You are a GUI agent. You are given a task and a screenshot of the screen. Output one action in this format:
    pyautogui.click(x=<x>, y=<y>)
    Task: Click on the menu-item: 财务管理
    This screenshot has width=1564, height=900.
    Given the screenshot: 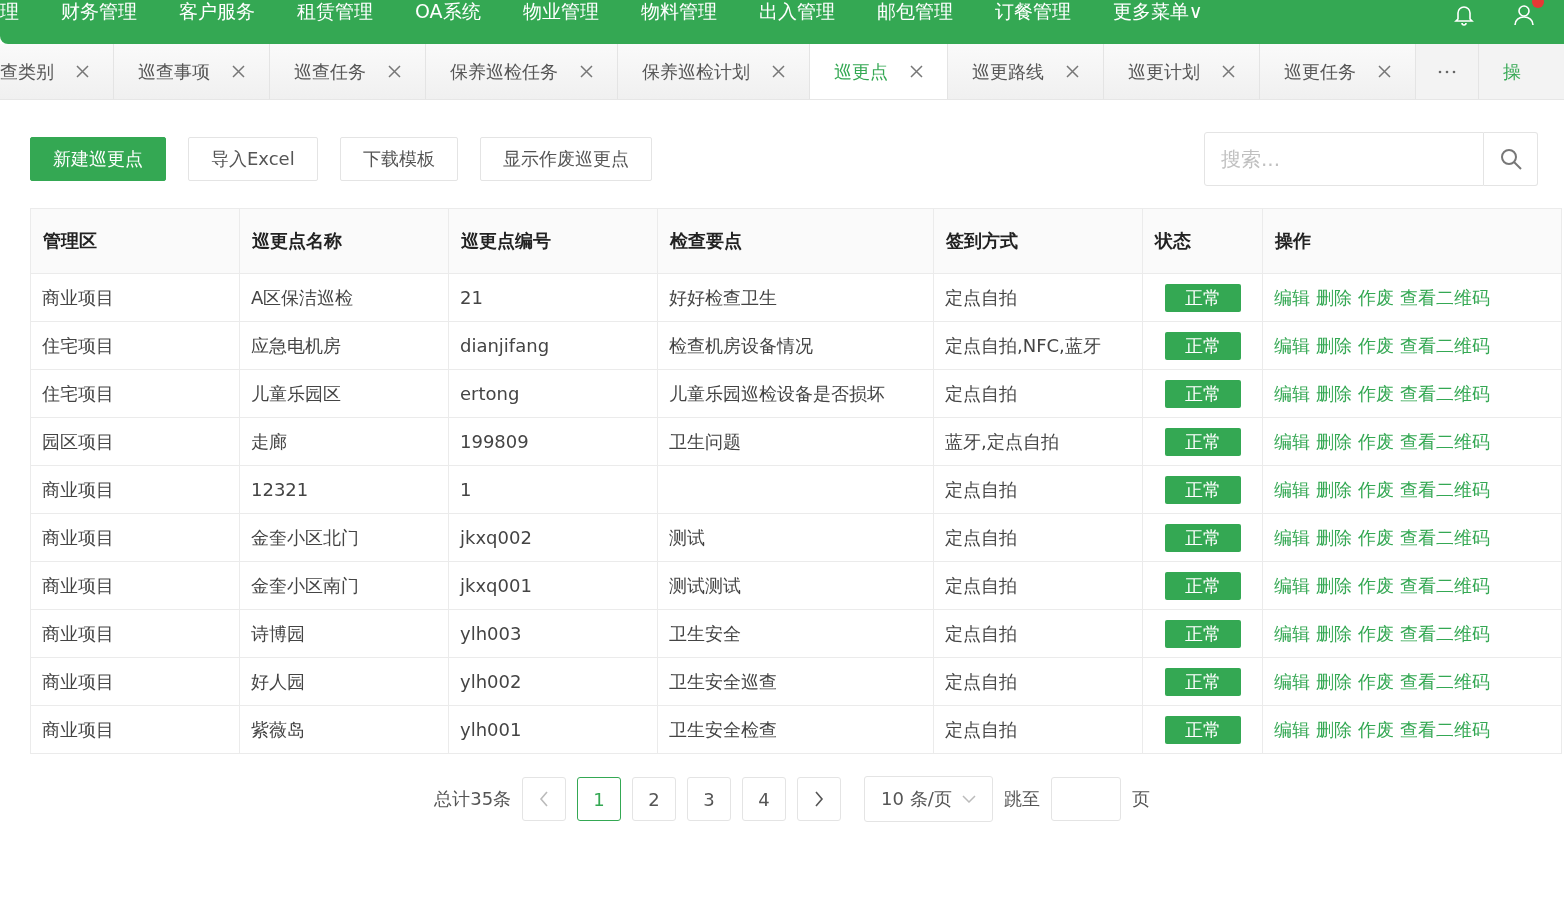 What is the action you would take?
    pyautogui.click(x=98, y=11)
    